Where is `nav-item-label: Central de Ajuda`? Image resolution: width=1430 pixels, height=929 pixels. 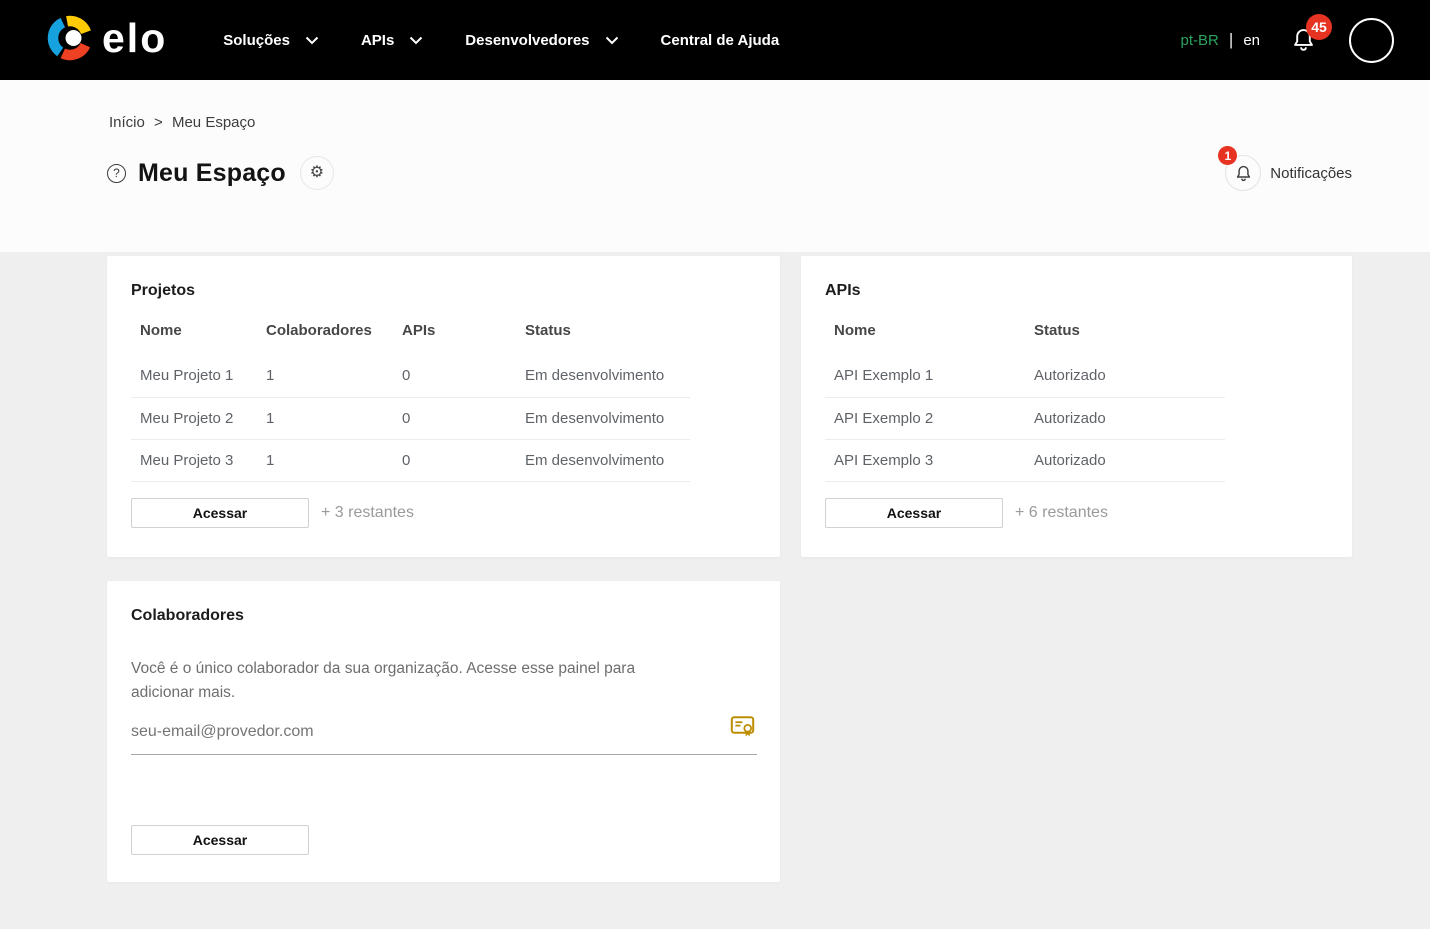
nav-item-label: Central de Ajuda is located at coordinates (720, 40).